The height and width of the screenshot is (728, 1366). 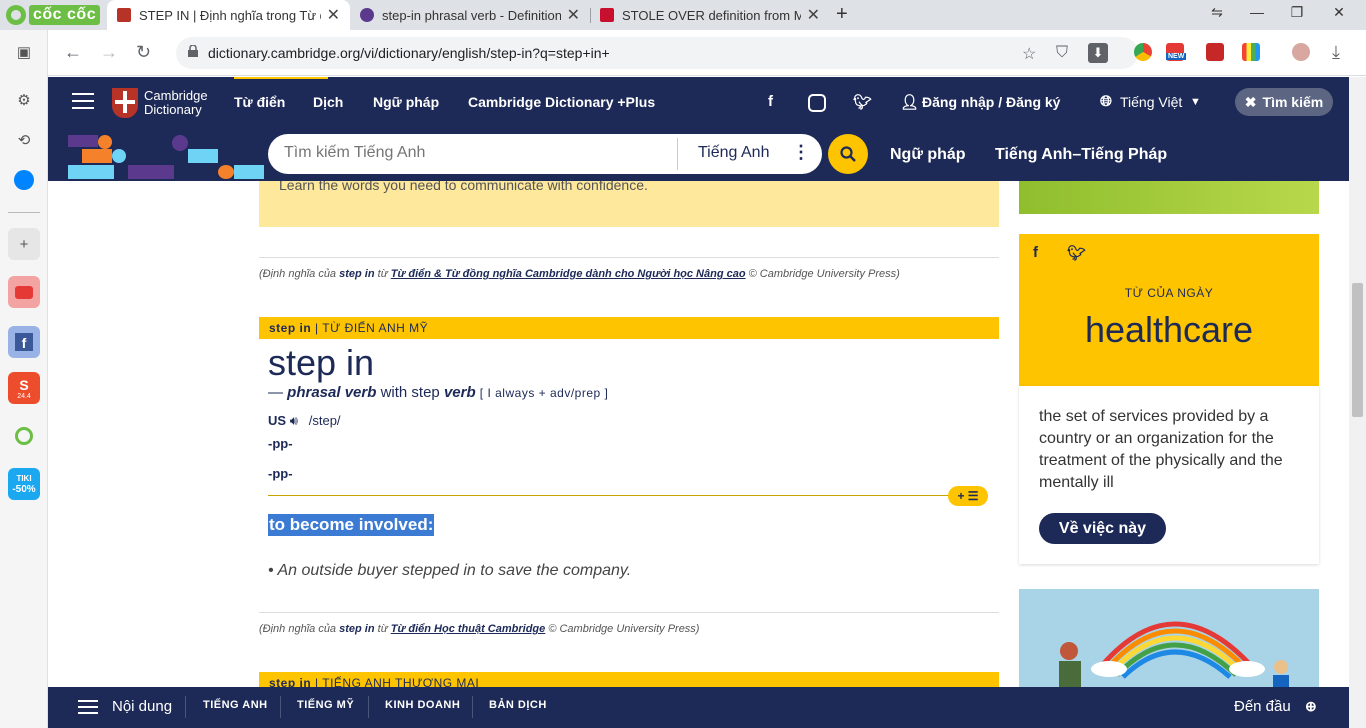 I want to click on bottom-tab-english: TIẾNG ANH, so click(x=235, y=705).